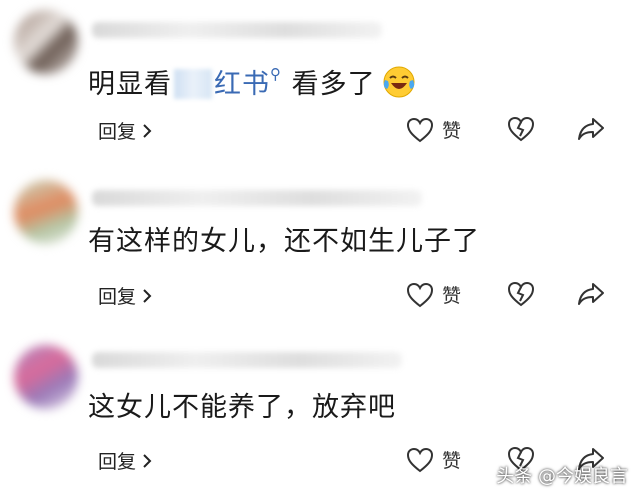 The image size is (640, 502). I want to click on laughing-crying-face-icon, so click(399, 82).